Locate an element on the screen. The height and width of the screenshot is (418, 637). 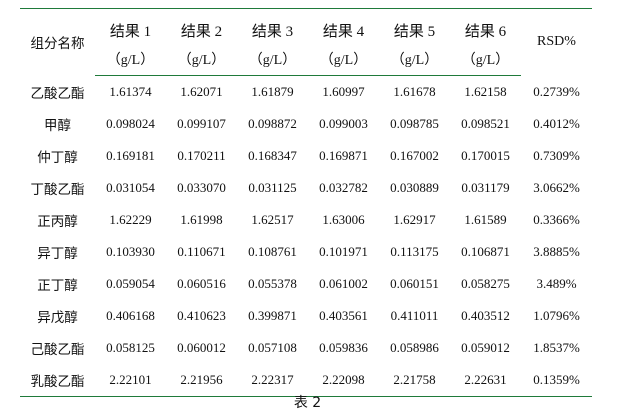
result-cell: 0.098024 is located at coordinates (130, 123).